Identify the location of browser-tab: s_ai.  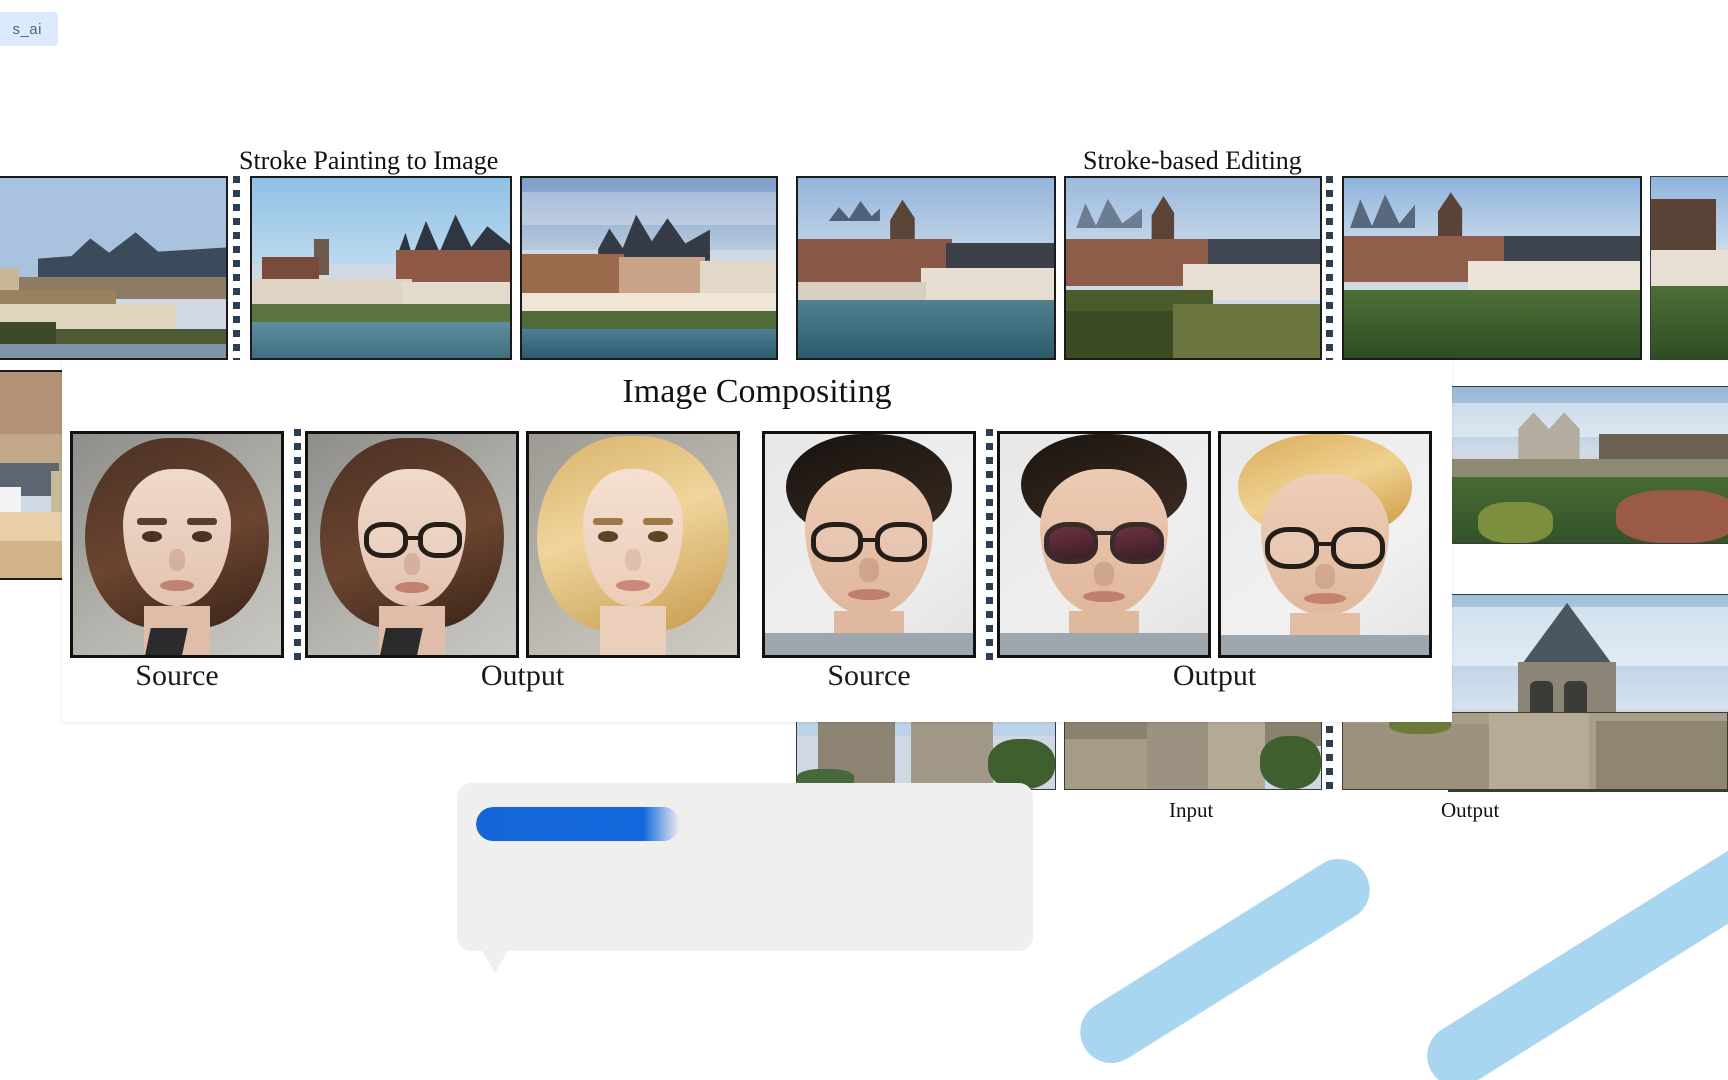
(29, 29).